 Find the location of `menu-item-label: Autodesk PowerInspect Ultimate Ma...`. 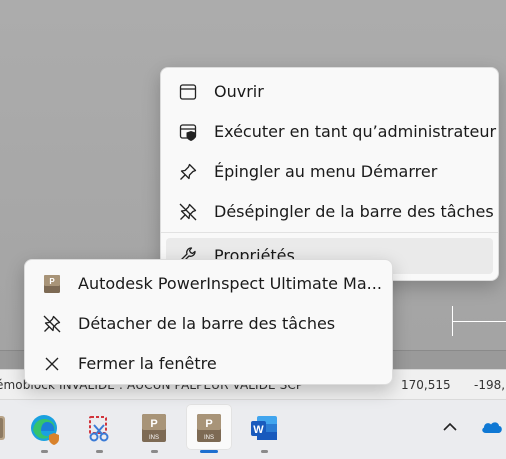

menu-item-label: Autodesk PowerInspect Ultimate Ma... is located at coordinates (230, 283).